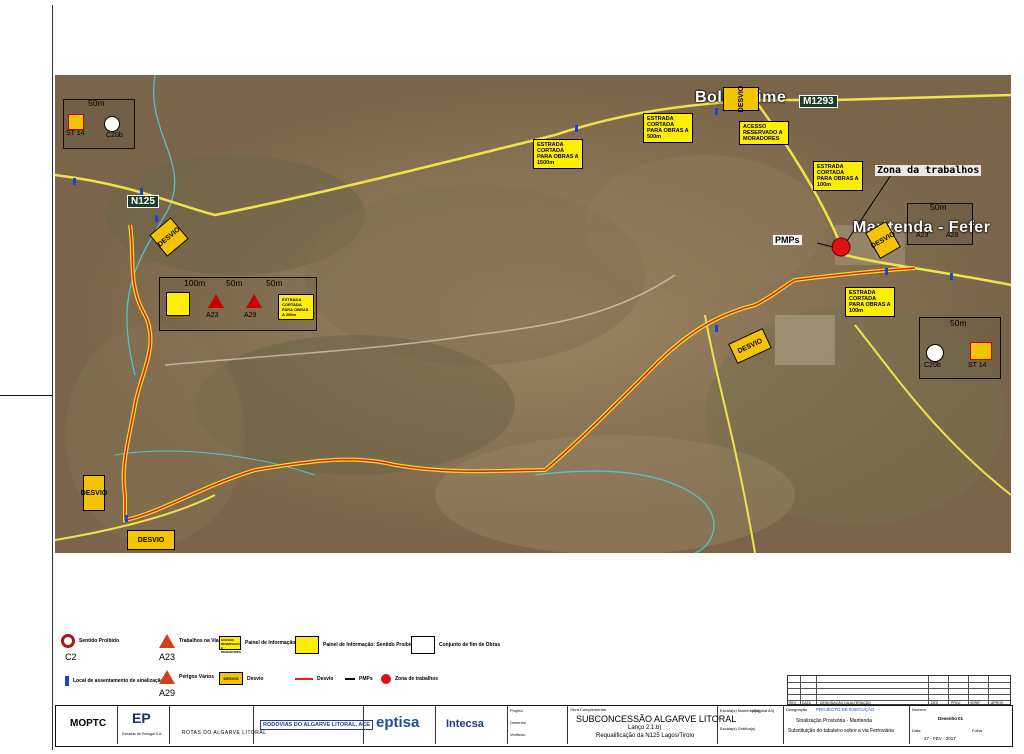 The height and width of the screenshot is (754, 1024). I want to click on st14-code: ST 14, so click(75, 133).